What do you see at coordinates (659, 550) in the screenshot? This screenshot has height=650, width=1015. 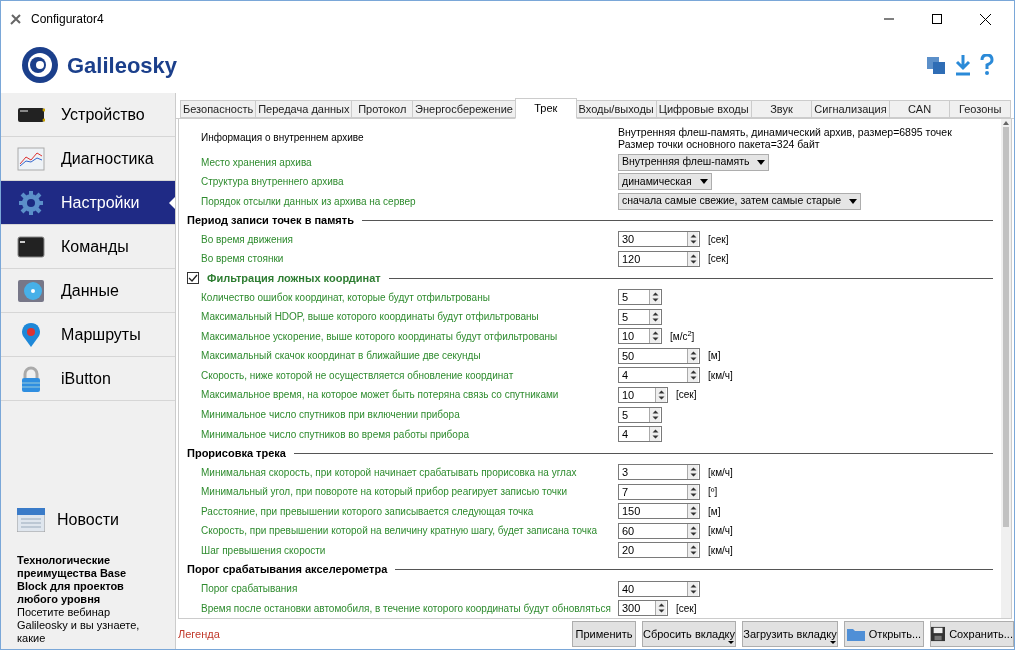 I see `number-field: 20` at bounding box center [659, 550].